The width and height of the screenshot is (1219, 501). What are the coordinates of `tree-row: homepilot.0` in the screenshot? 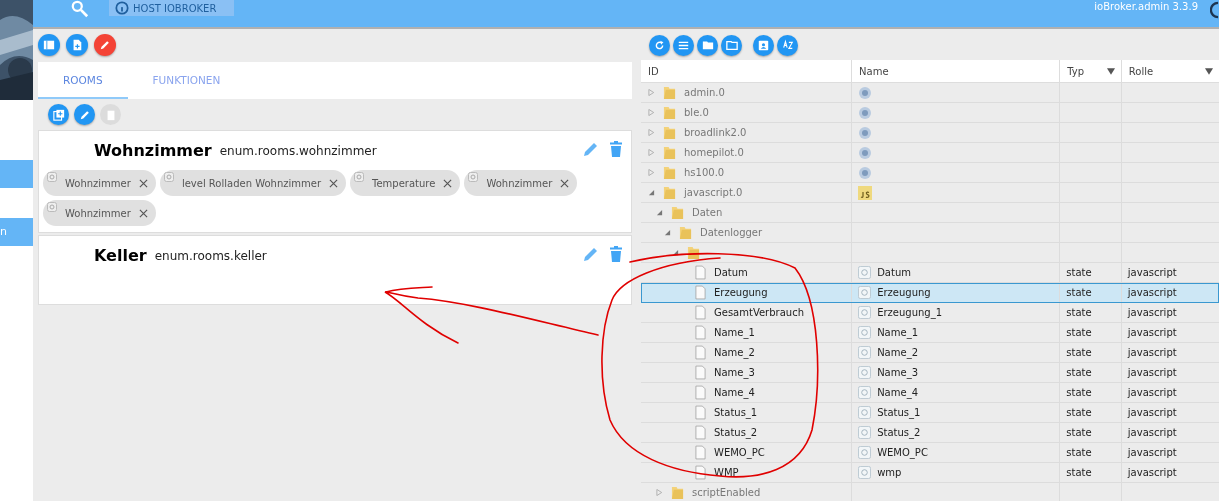 It's located at (930, 153).